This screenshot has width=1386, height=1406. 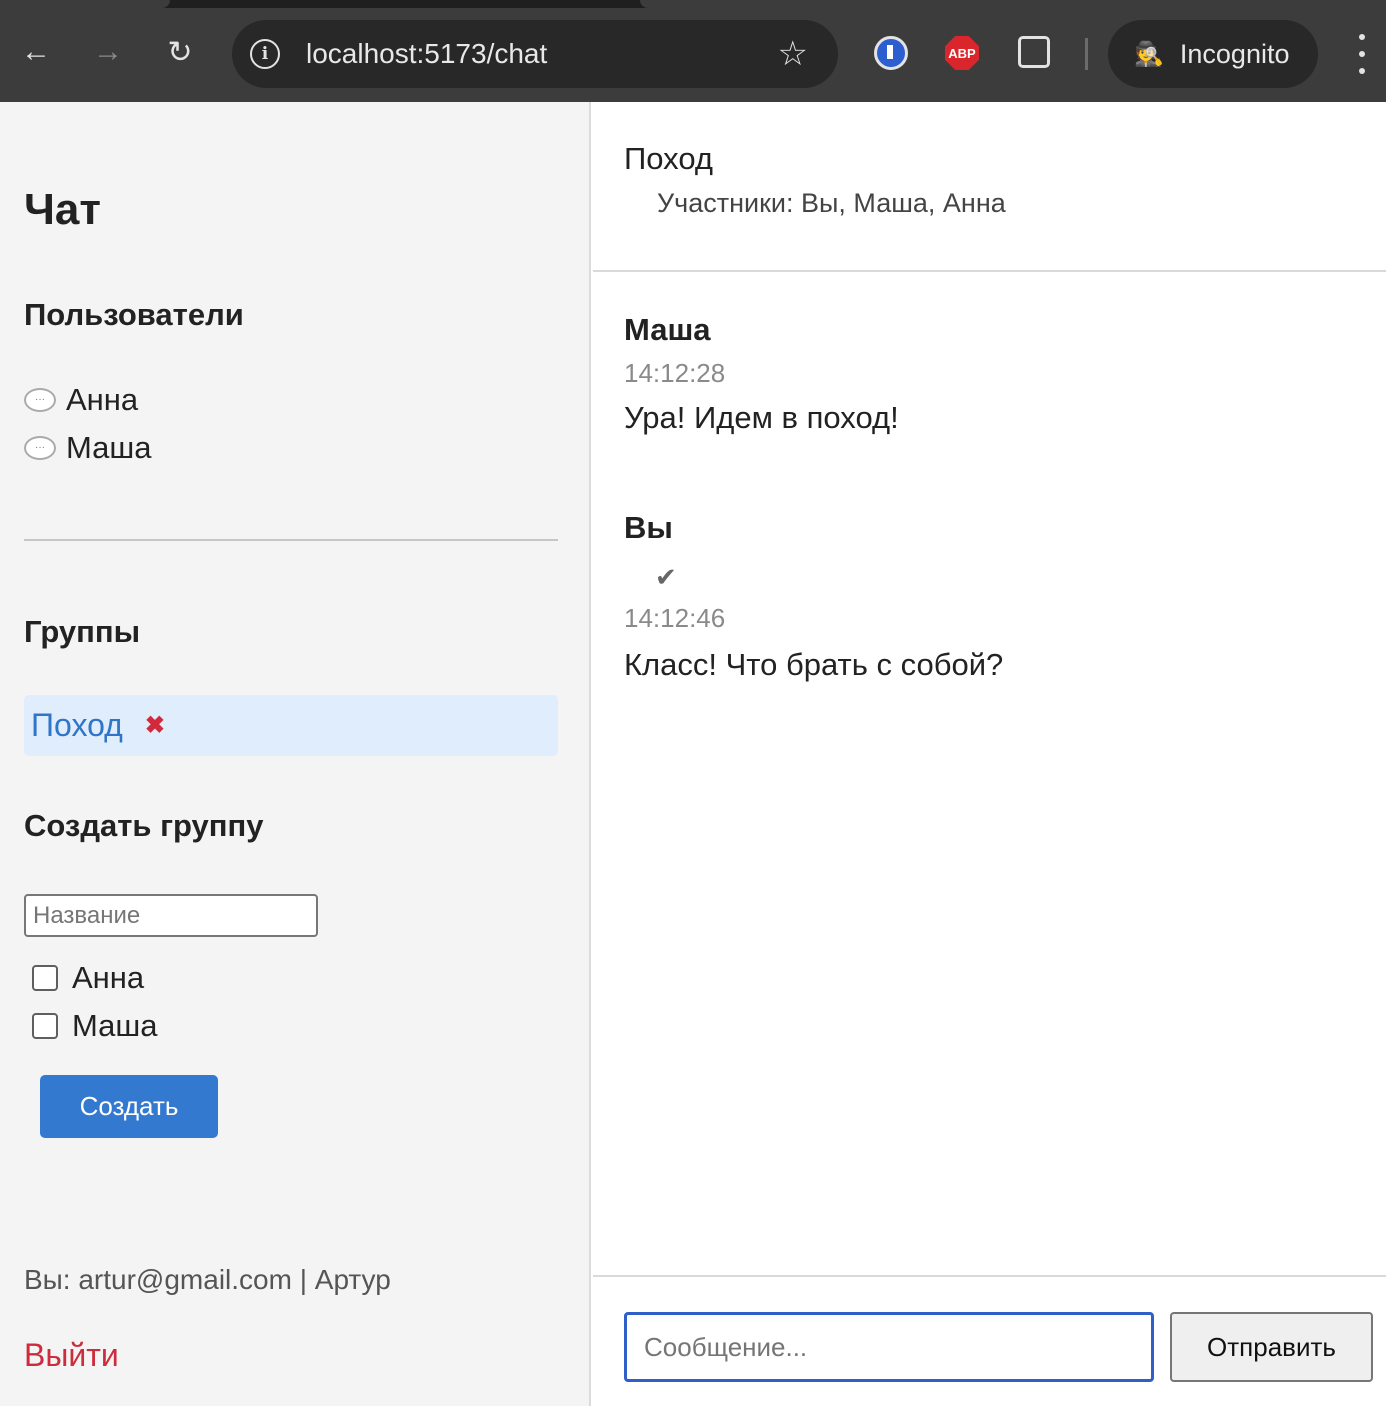 I want to click on message-author: Вы, so click(x=648, y=527).